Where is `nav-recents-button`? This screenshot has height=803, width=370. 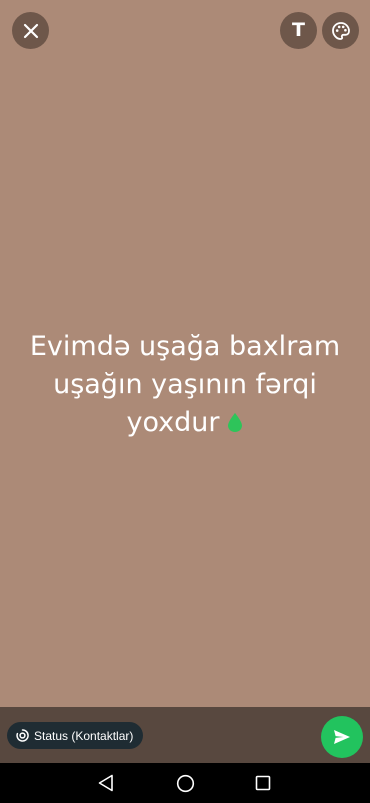 nav-recents-button is located at coordinates (263, 783).